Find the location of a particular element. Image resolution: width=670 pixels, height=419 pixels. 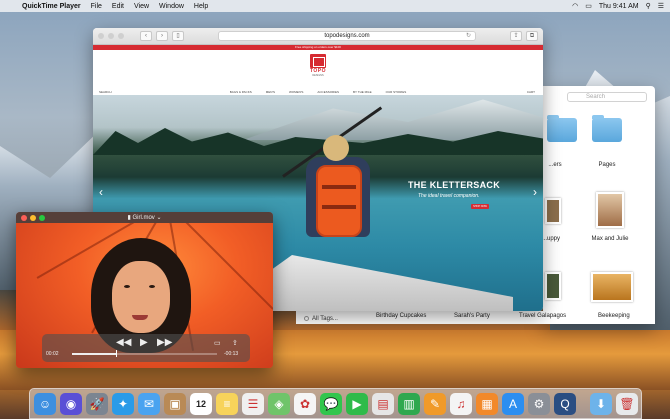

finder-search-field: Search is located at coordinates (607, 97).